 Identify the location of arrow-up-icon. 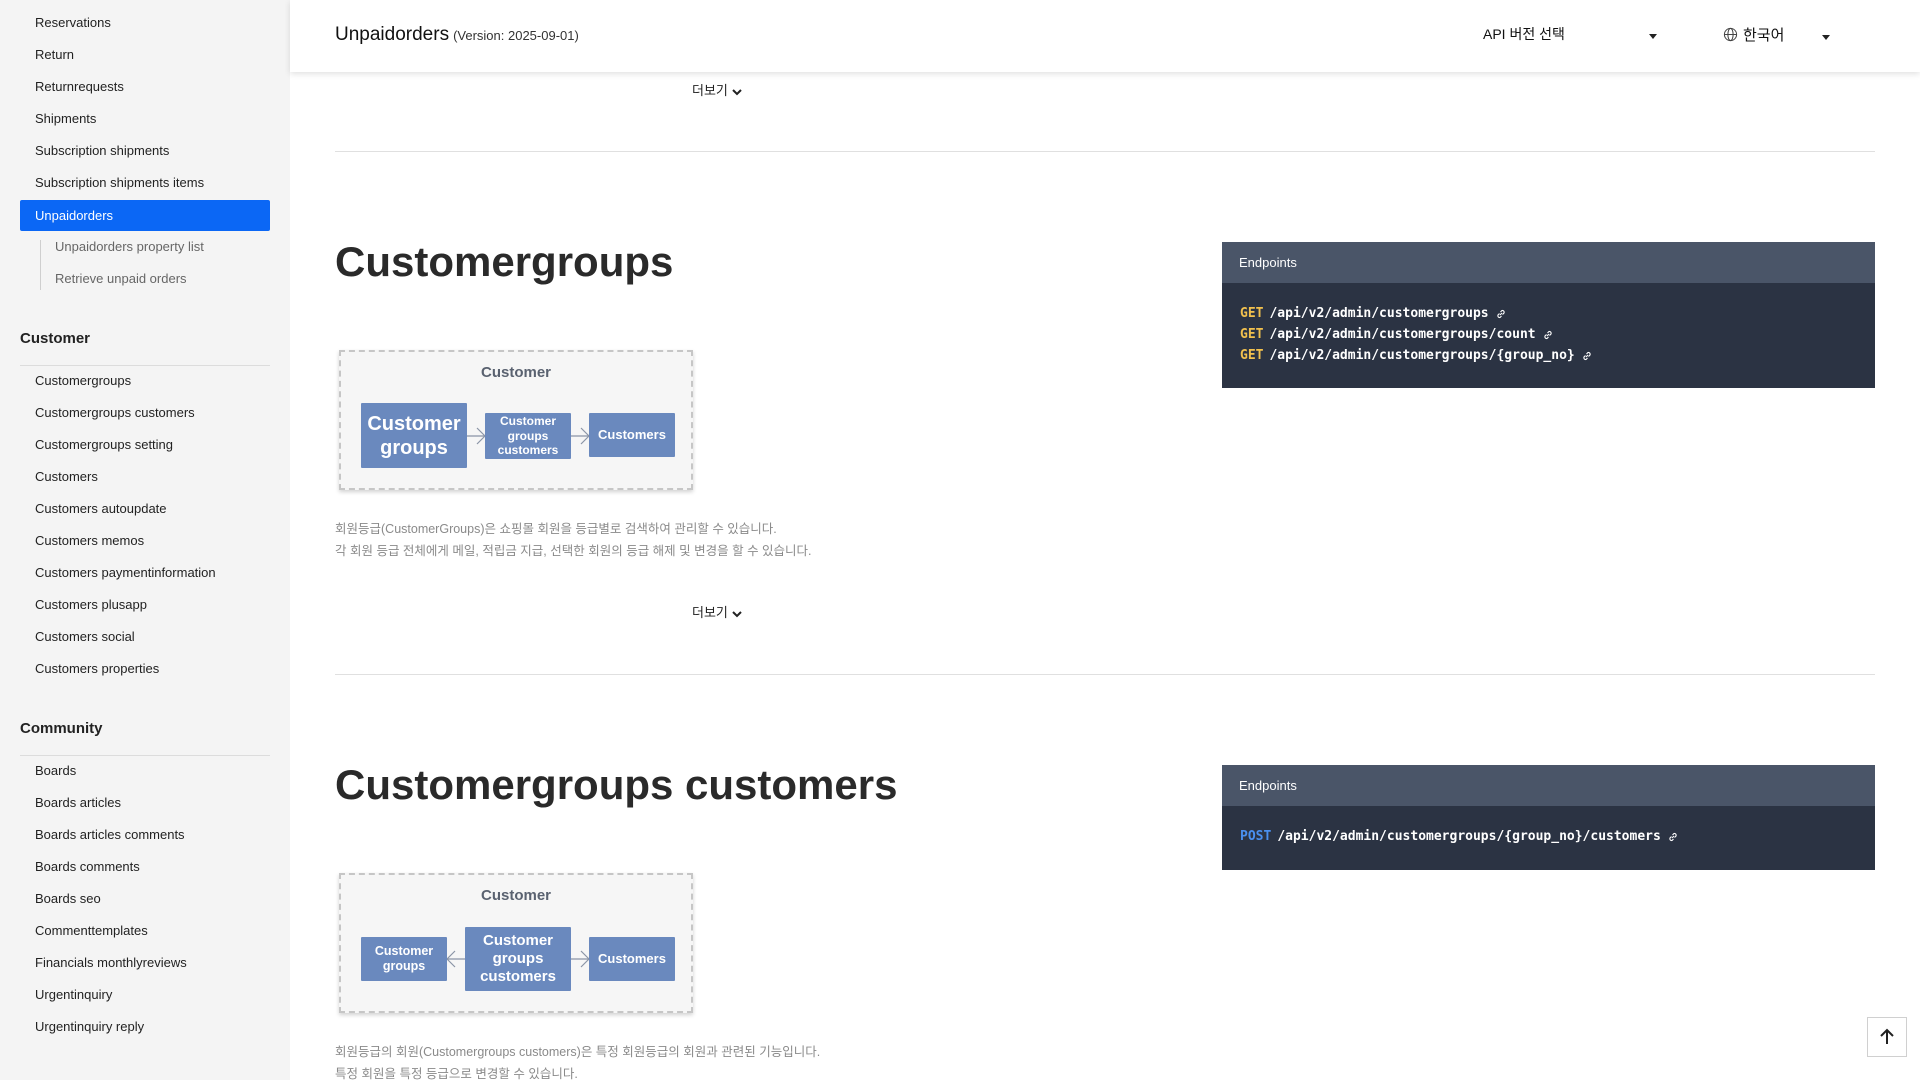
(1887, 1036).